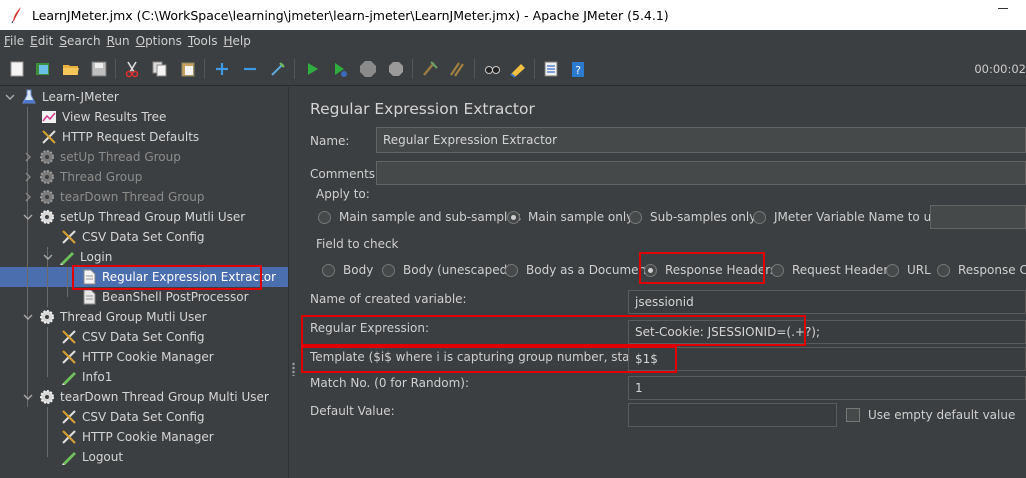 The width and height of the screenshot is (1026, 478). I want to click on ref-name-input: jsessionid, so click(827, 302).